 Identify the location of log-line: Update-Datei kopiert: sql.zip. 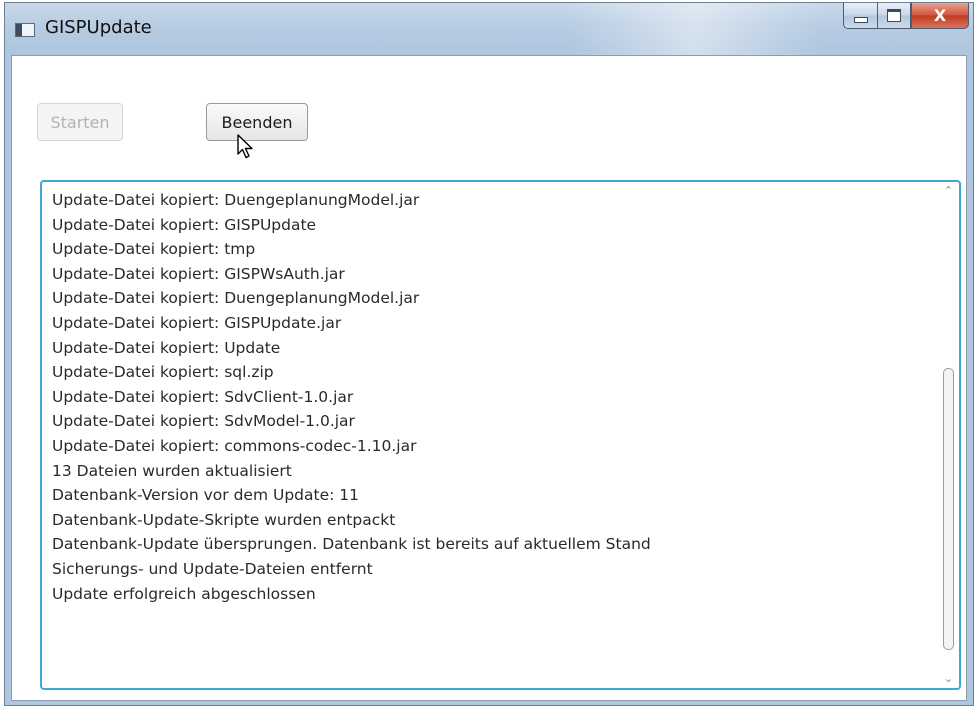
(163, 372).